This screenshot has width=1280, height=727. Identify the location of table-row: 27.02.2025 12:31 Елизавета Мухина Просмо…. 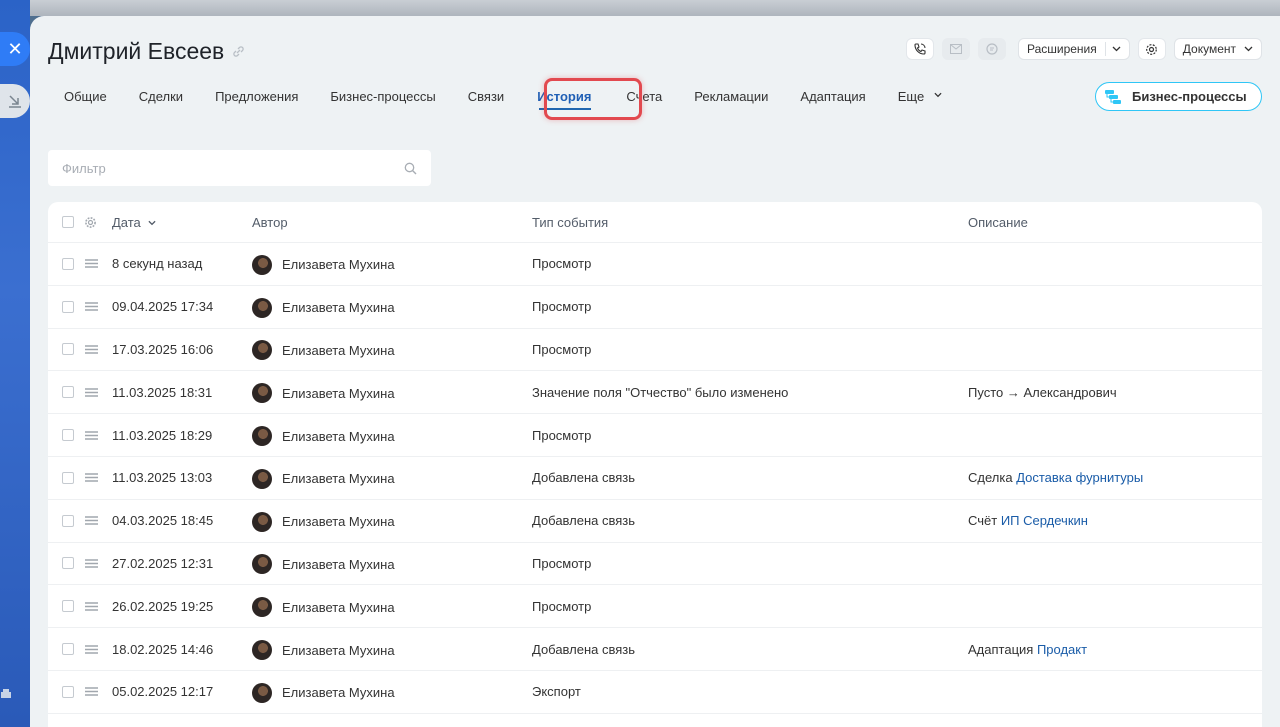
(655, 564).